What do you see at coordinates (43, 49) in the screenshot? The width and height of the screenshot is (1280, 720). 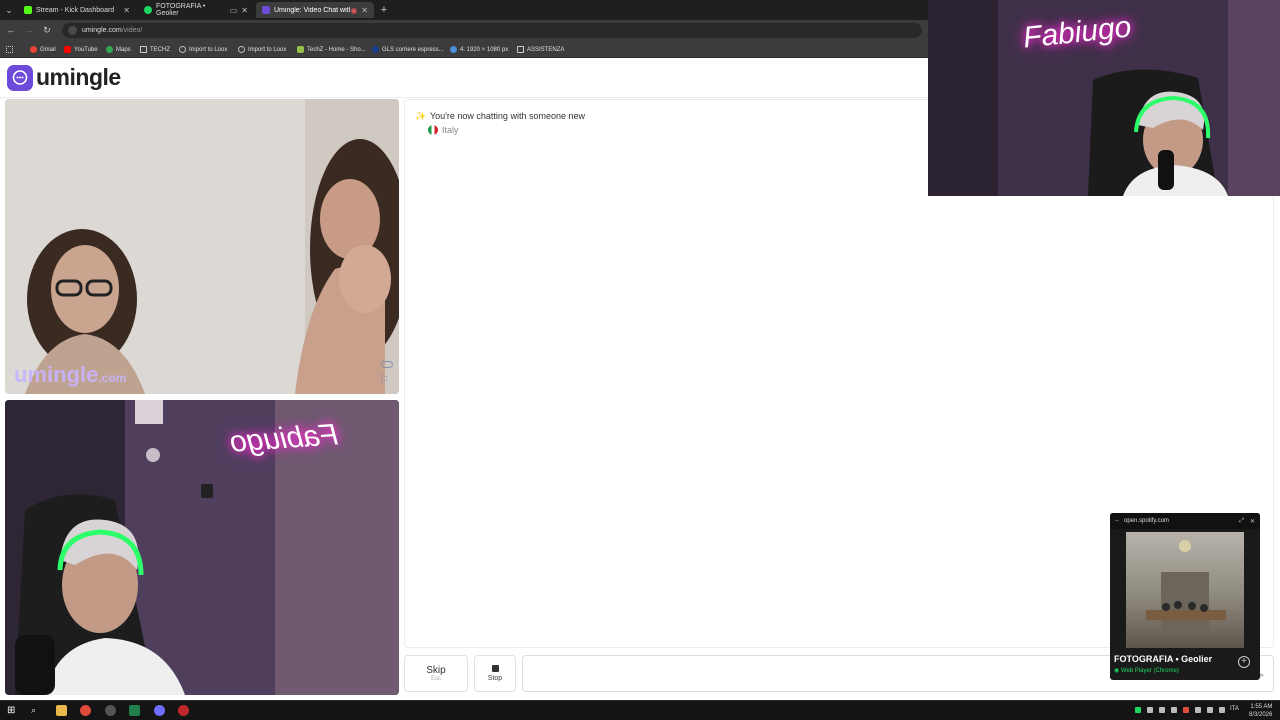 I see `bookmark-gmail: Gmail` at bounding box center [43, 49].